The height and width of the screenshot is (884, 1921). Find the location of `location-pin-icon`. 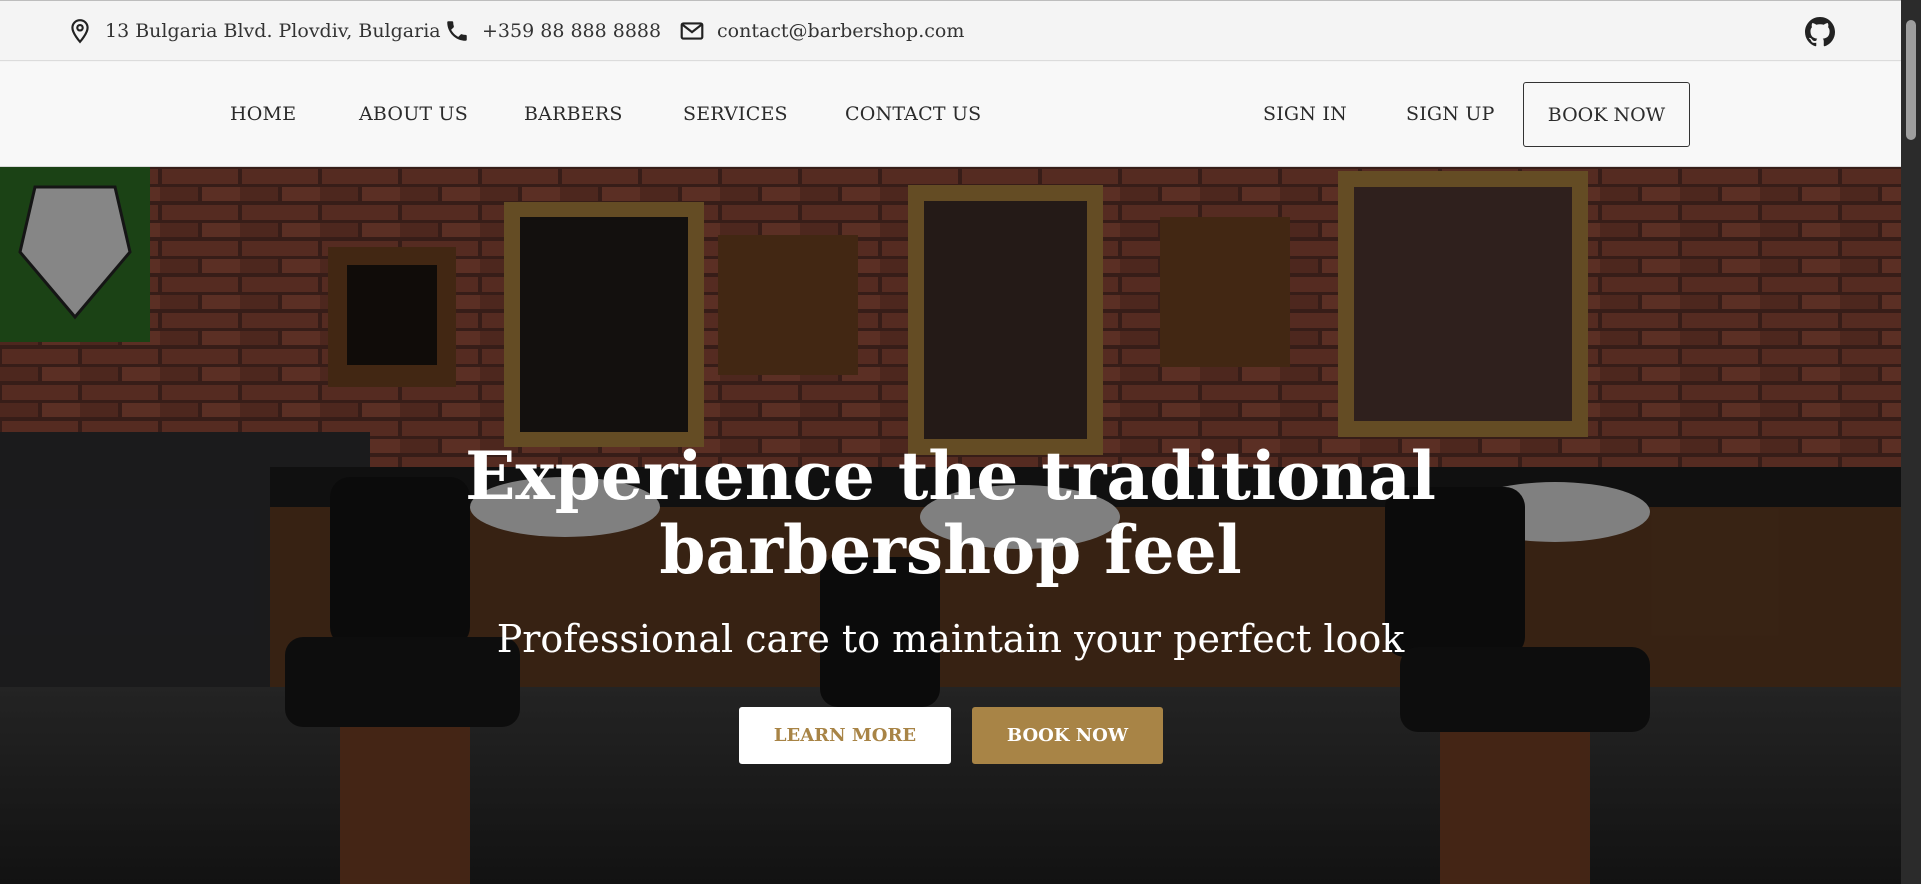

location-pin-icon is located at coordinates (80, 30).